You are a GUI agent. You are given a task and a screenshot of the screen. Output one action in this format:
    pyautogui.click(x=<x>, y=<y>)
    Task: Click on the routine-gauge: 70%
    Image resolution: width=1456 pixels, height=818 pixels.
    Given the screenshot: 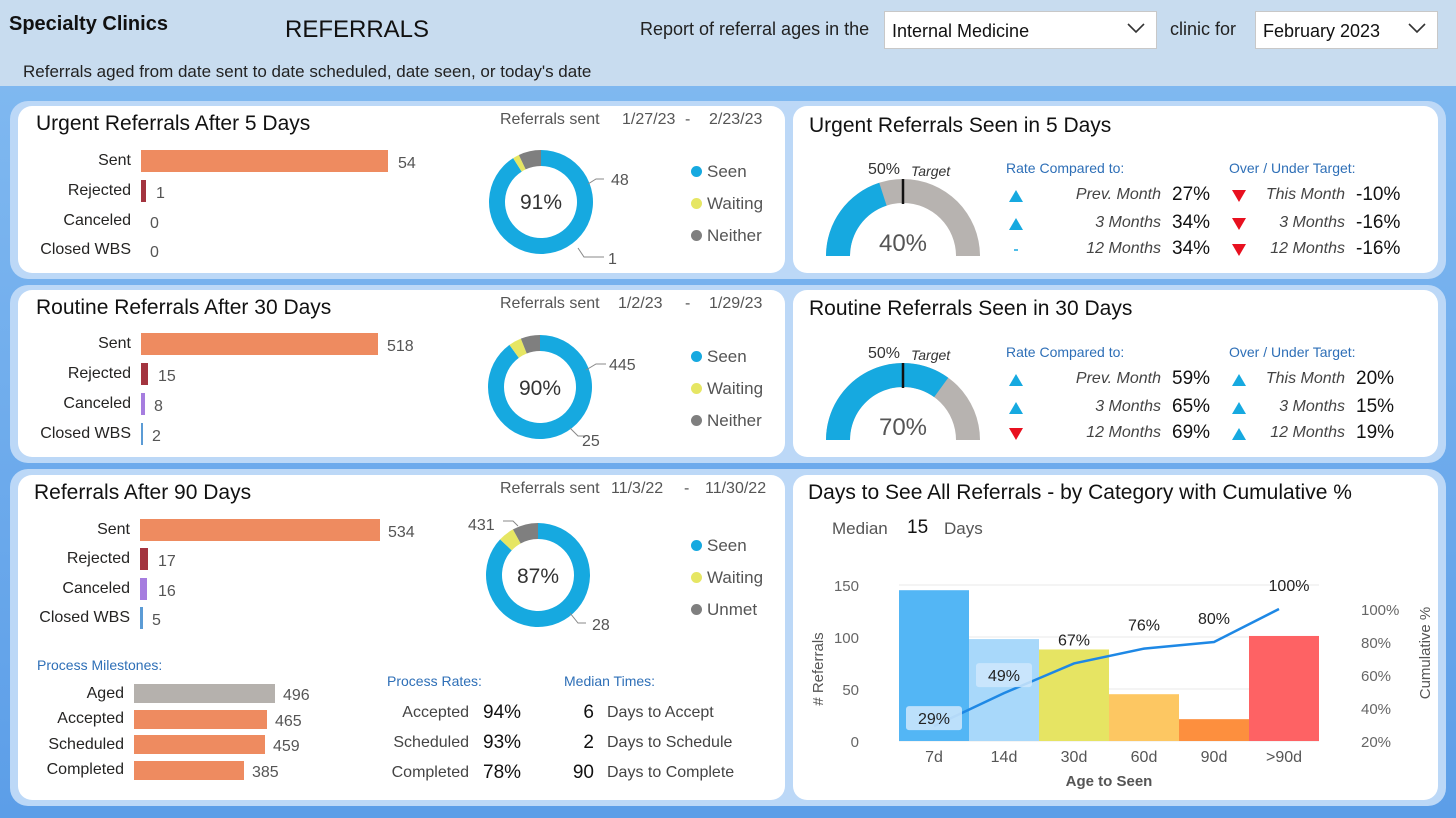 What is the action you would take?
    pyautogui.click(x=903, y=402)
    